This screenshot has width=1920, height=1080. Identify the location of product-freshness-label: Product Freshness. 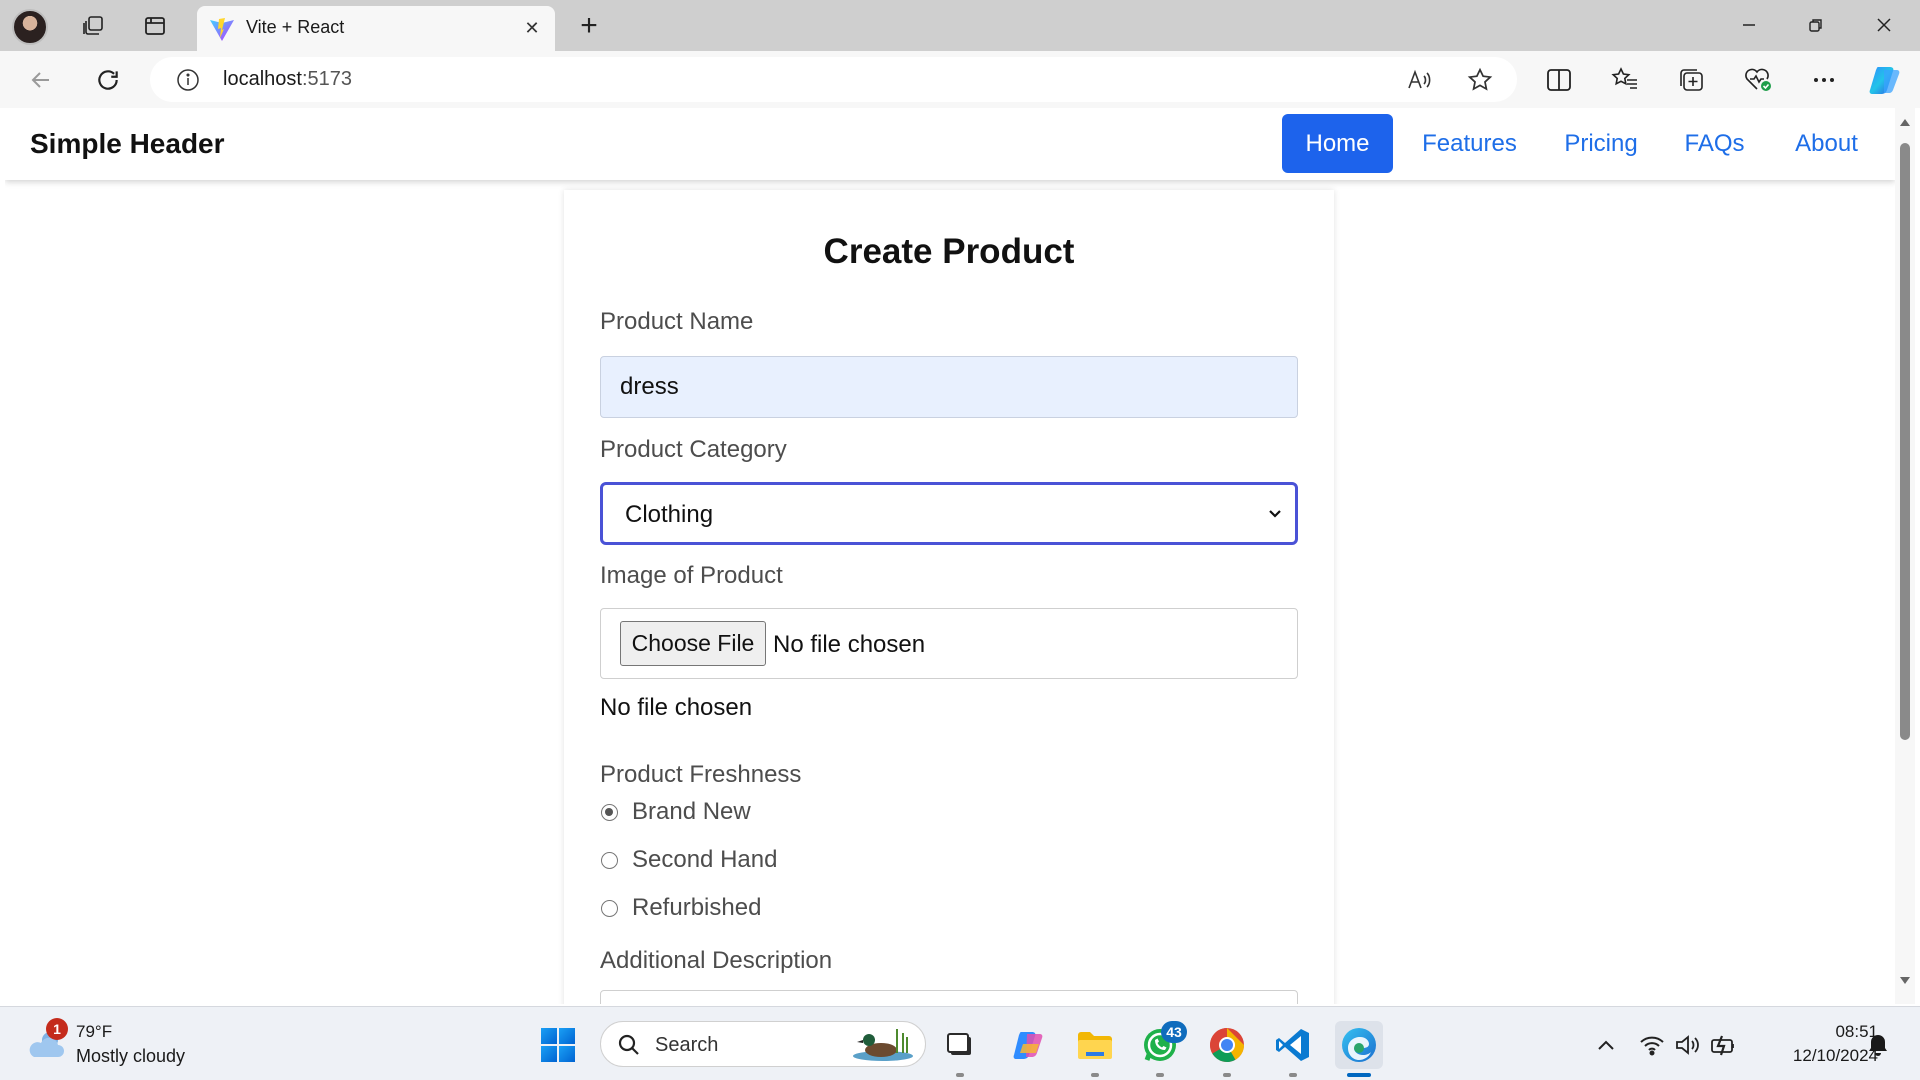
(701, 774).